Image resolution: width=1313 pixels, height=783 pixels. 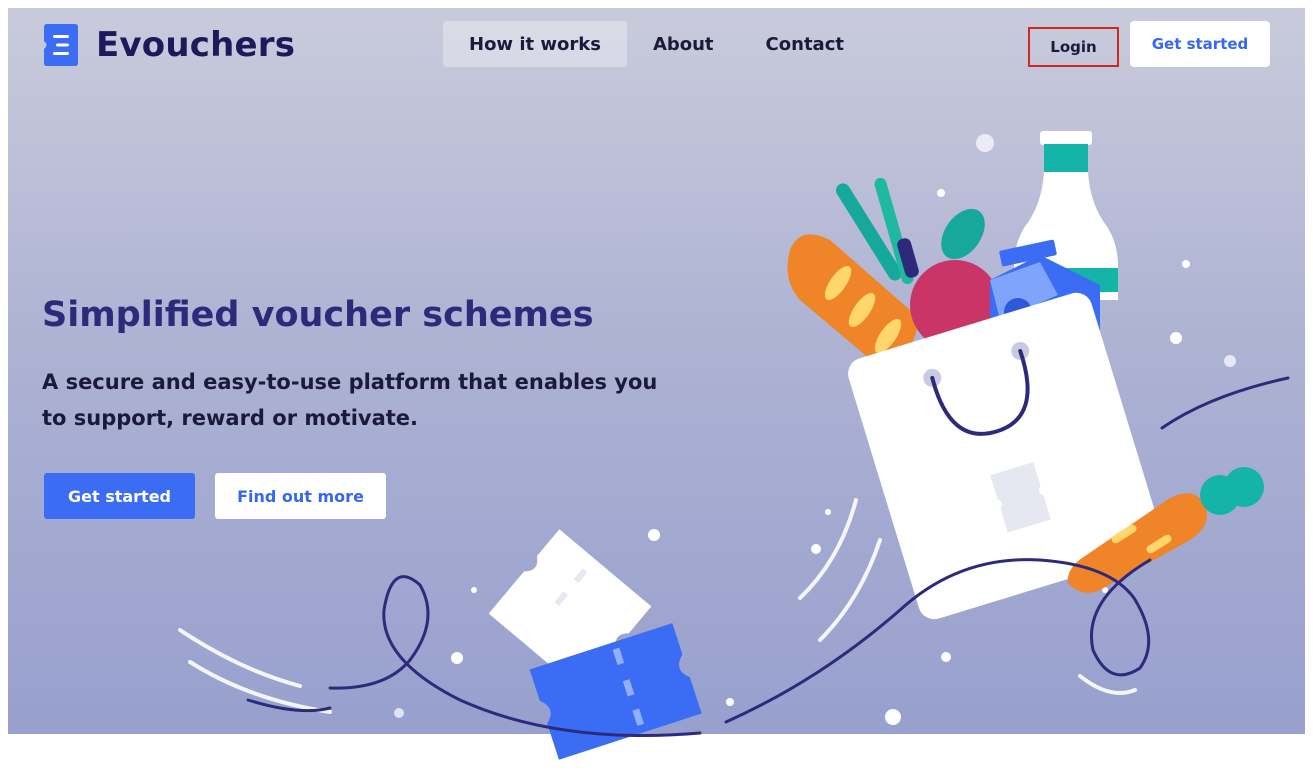 I want to click on brand-logo: Evouchers, so click(x=169, y=45).